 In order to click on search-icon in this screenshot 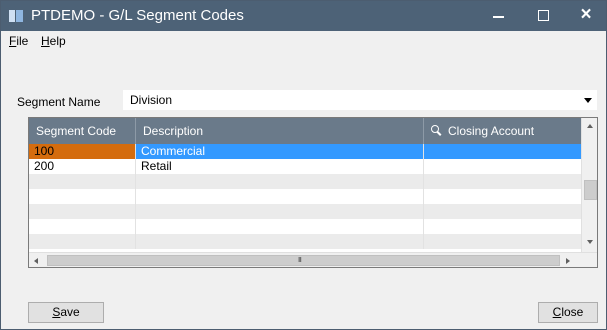, I will do `click(436, 130)`.